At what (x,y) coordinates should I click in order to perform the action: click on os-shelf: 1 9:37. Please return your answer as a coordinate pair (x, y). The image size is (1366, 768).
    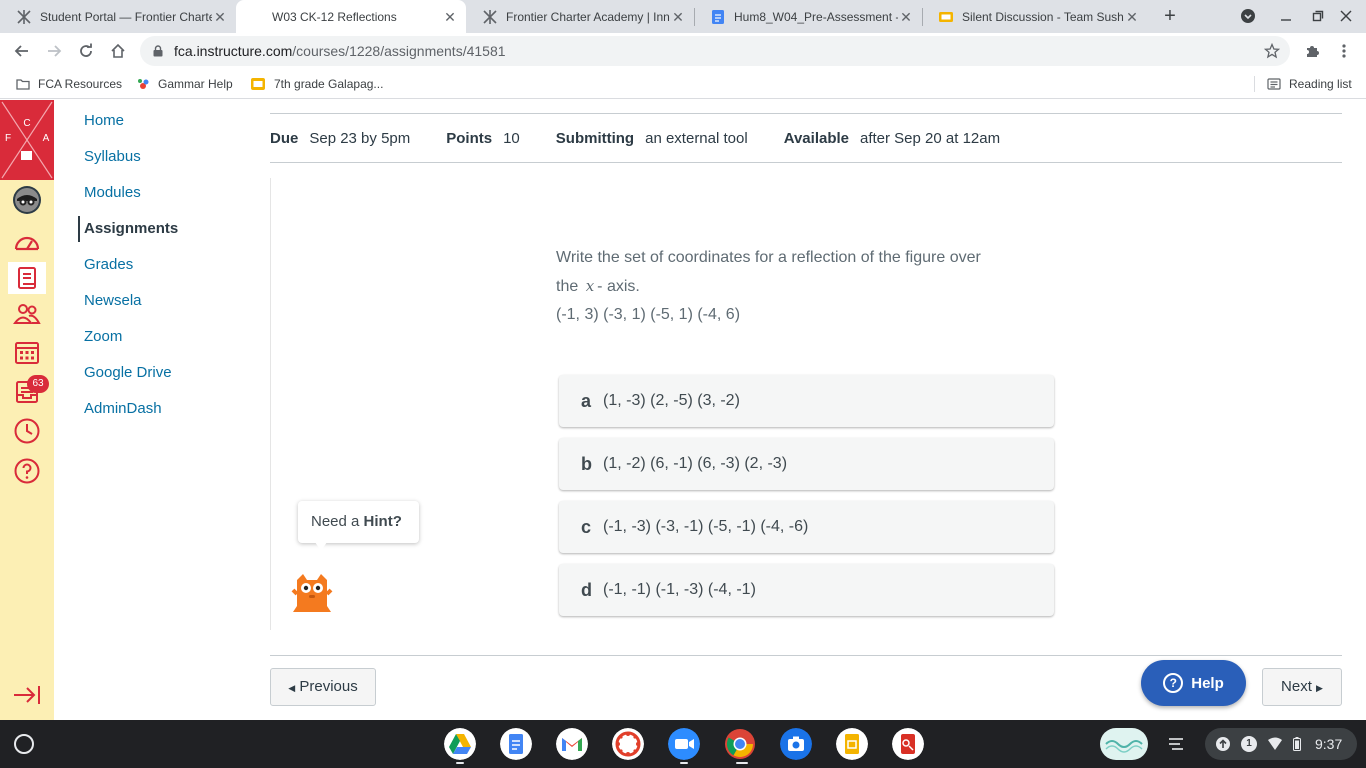
    Looking at the image, I should click on (683, 744).